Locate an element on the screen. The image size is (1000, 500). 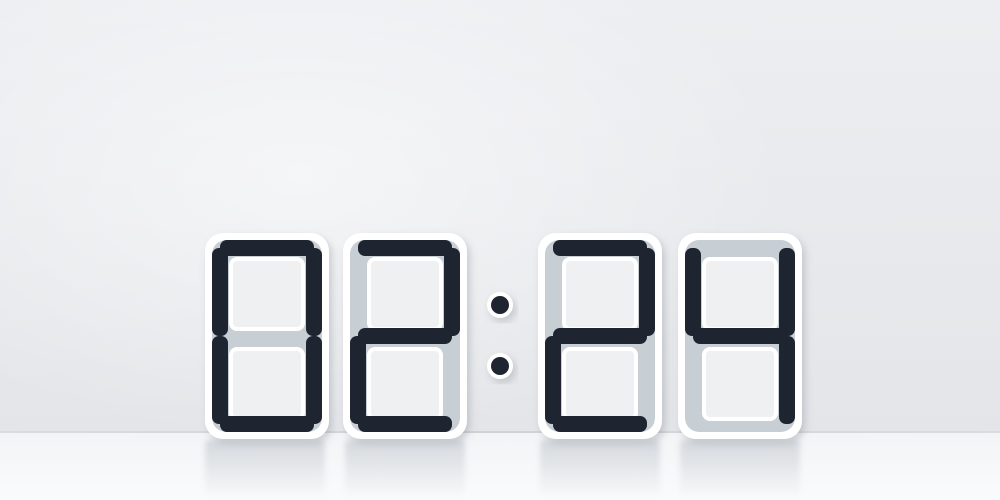
colon-dot-top-inner is located at coordinates (500, 305).